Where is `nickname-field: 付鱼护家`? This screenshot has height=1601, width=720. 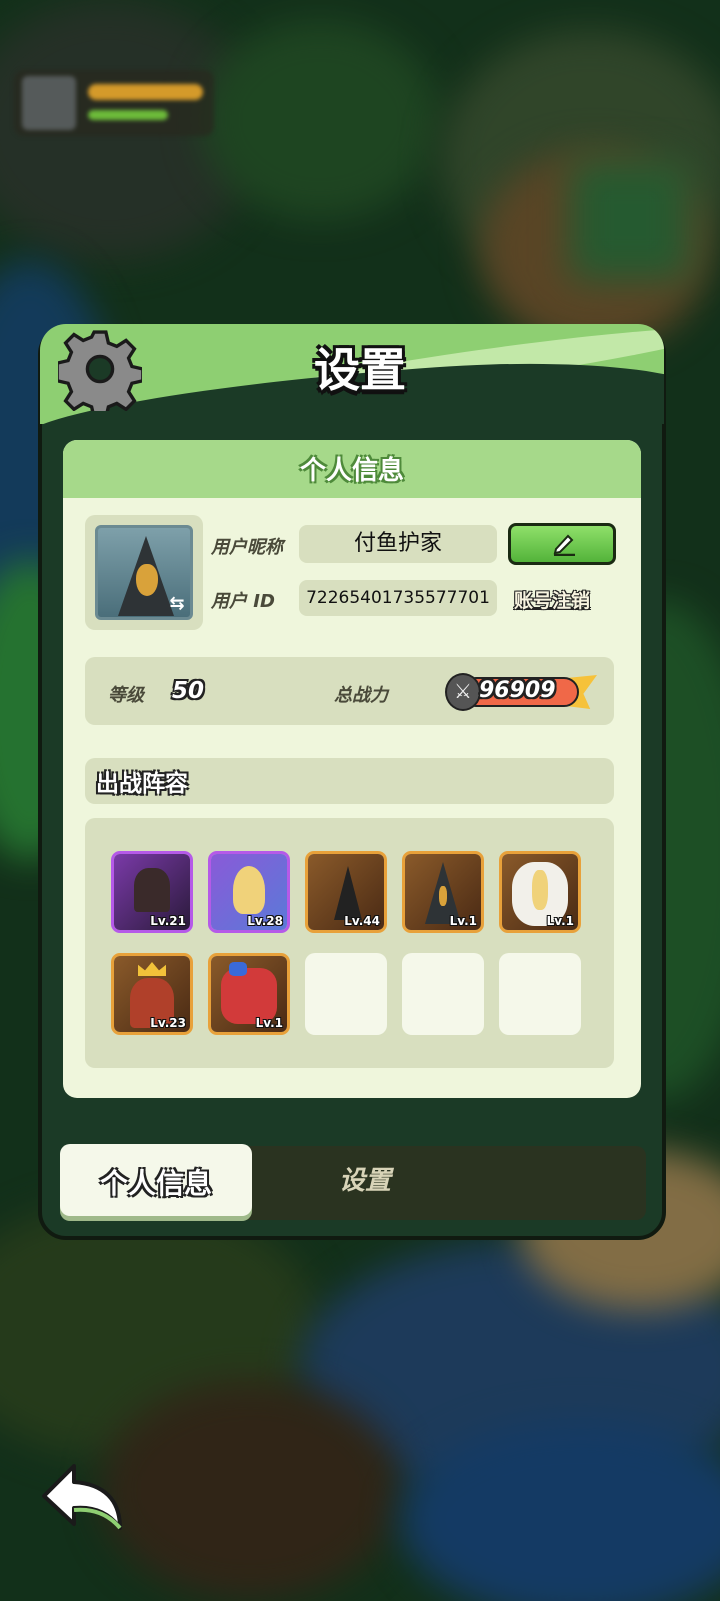 nickname-field: 付鱼护家 is located at coordinates (398, 544).